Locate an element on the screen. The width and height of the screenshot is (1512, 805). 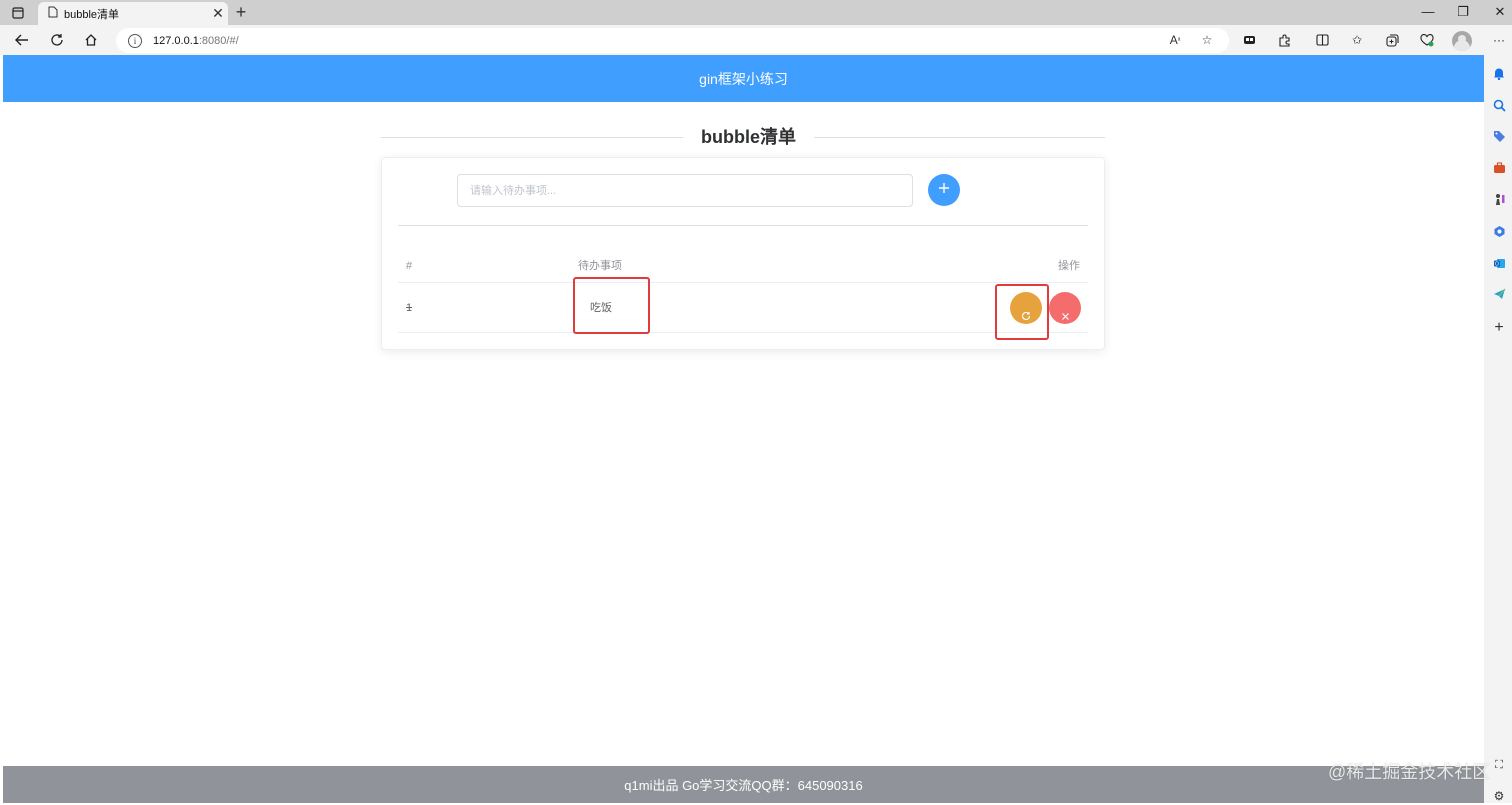
performance-icon is located at coordinates (1427, 40).